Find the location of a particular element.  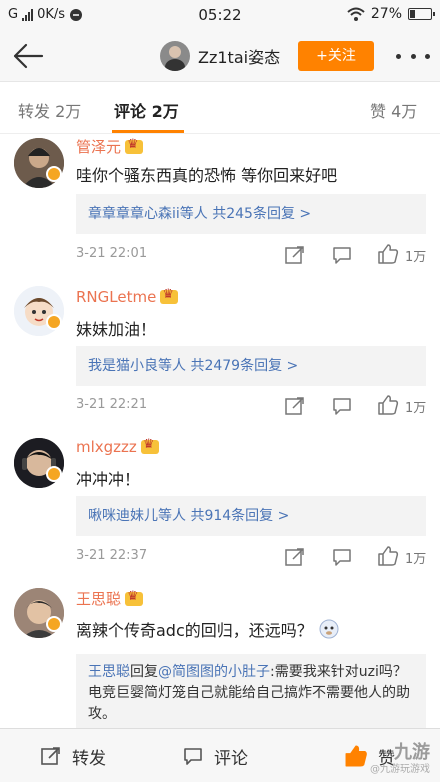

more-options-icon is located at coordinates (413, 56).